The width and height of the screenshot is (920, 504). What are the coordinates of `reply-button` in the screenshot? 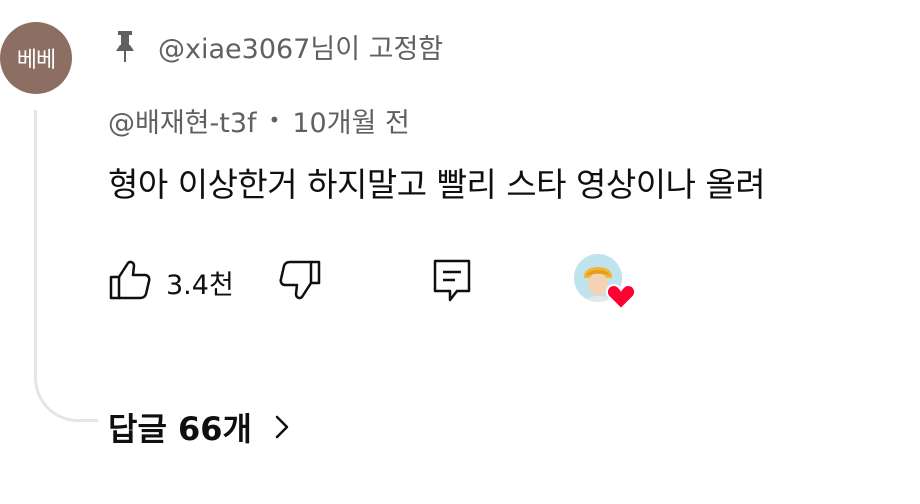 It's located at (452, 282).